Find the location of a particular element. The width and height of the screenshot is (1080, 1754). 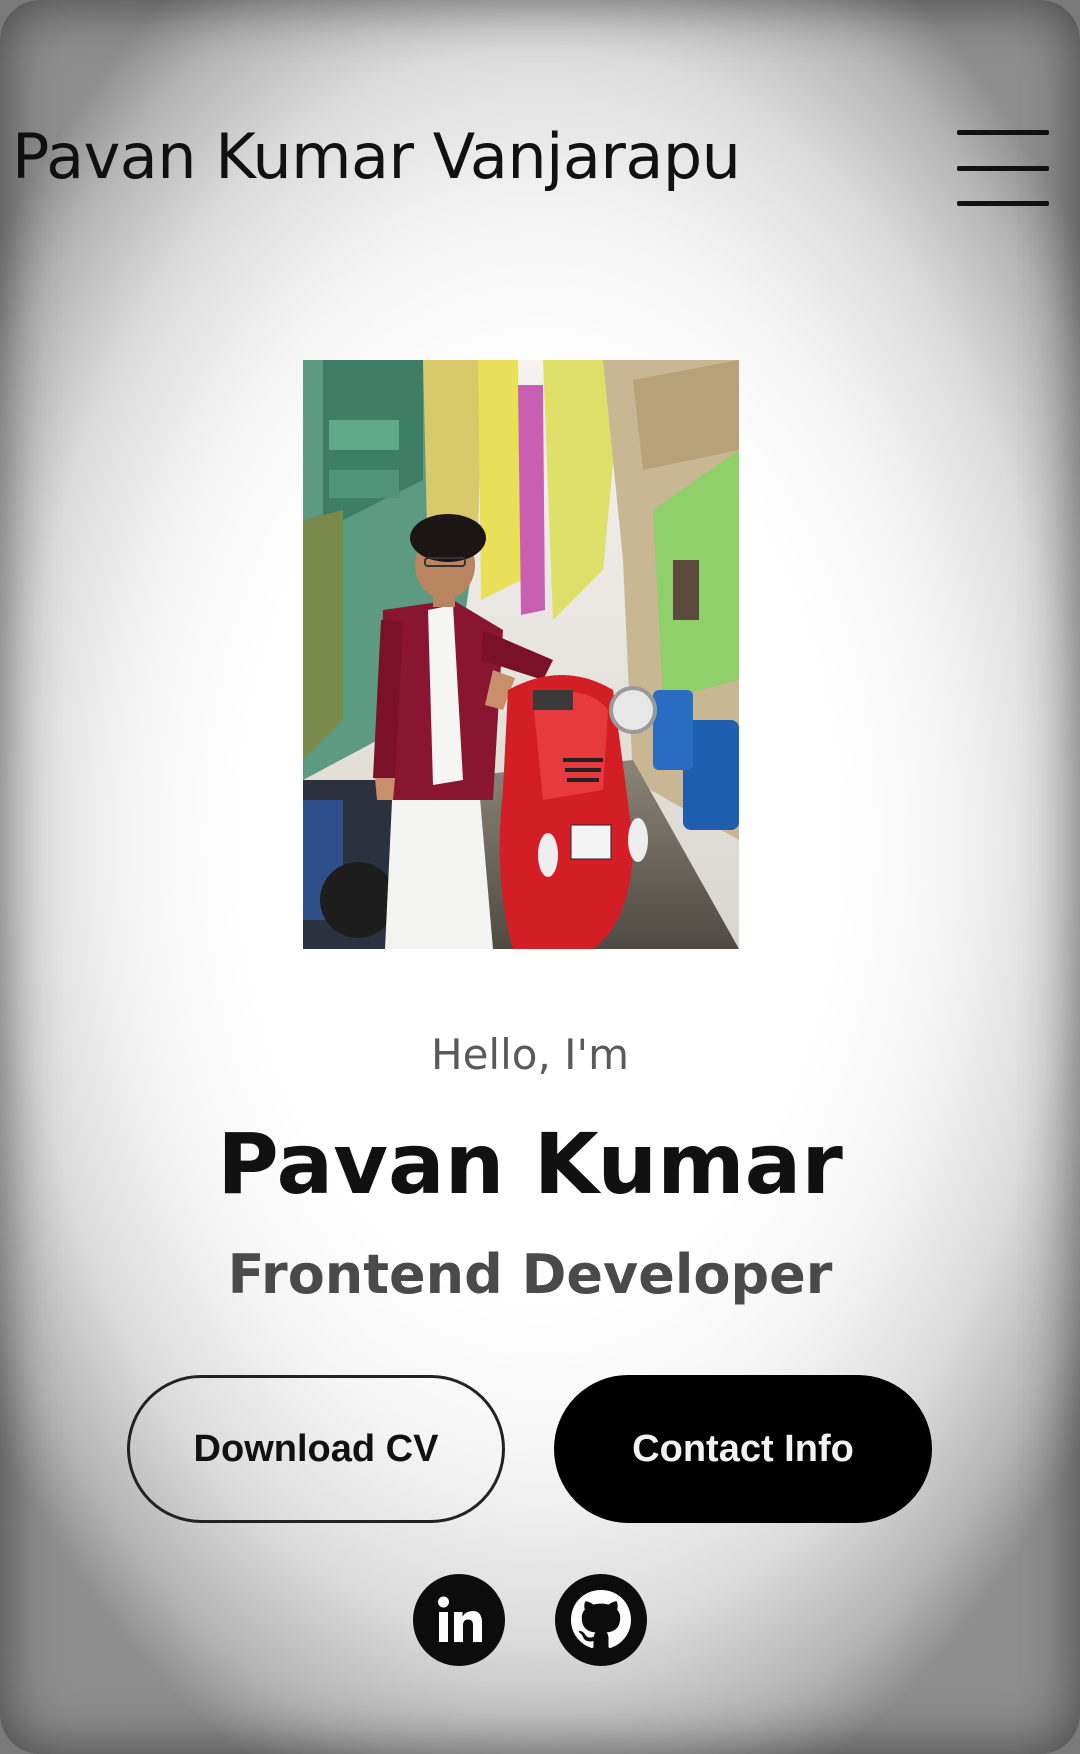

linkedin-icon-glyph is located at coordinates (459, 1620).